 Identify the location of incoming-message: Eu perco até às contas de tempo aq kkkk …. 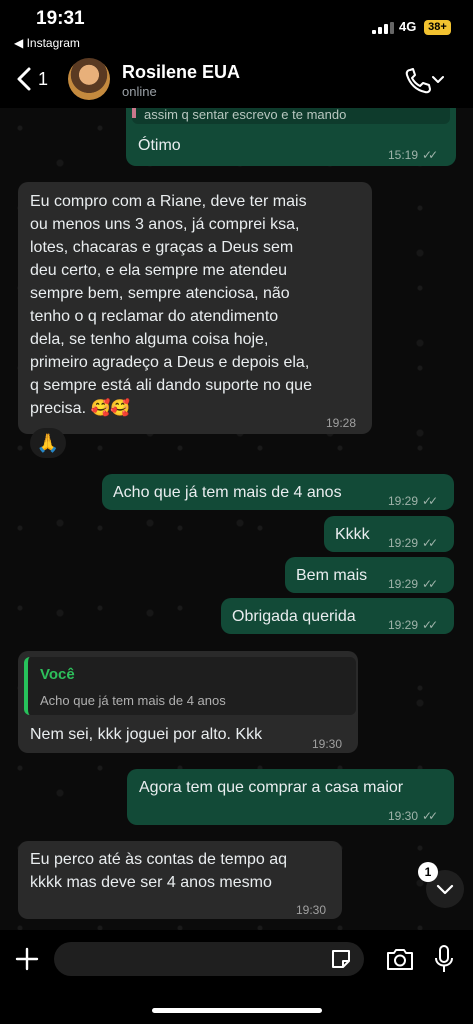
(180, 880).